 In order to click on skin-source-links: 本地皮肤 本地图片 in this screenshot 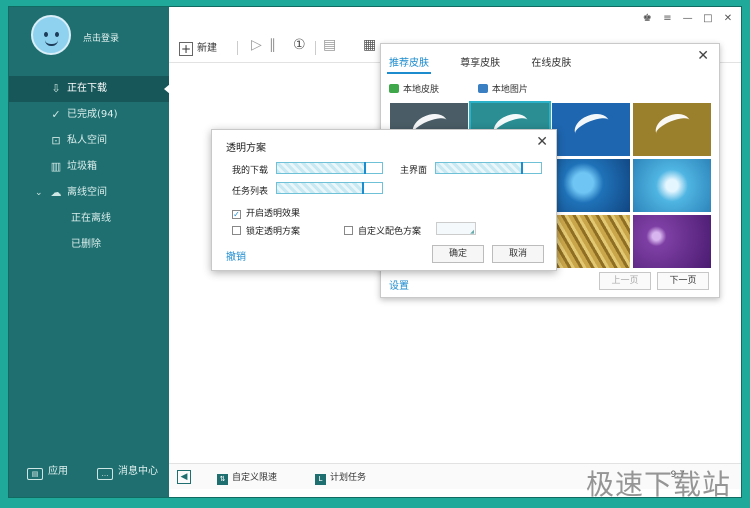, I will do `click(476, 88)`.